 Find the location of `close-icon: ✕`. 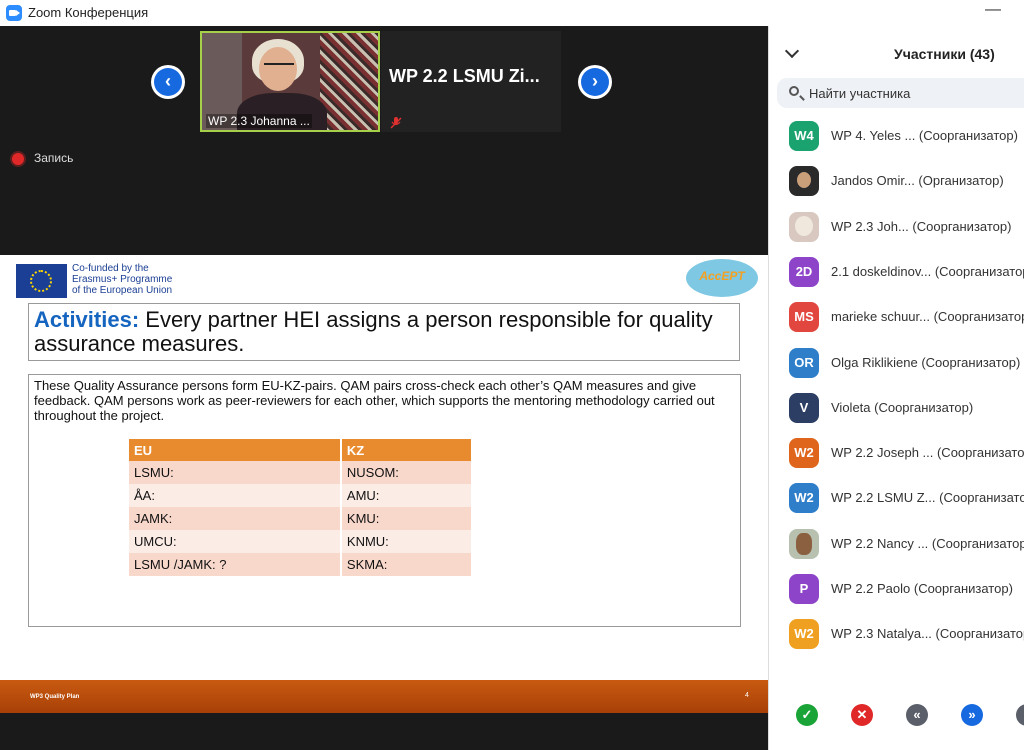

close-icon: ✕ is located at coordinates (862, 715).